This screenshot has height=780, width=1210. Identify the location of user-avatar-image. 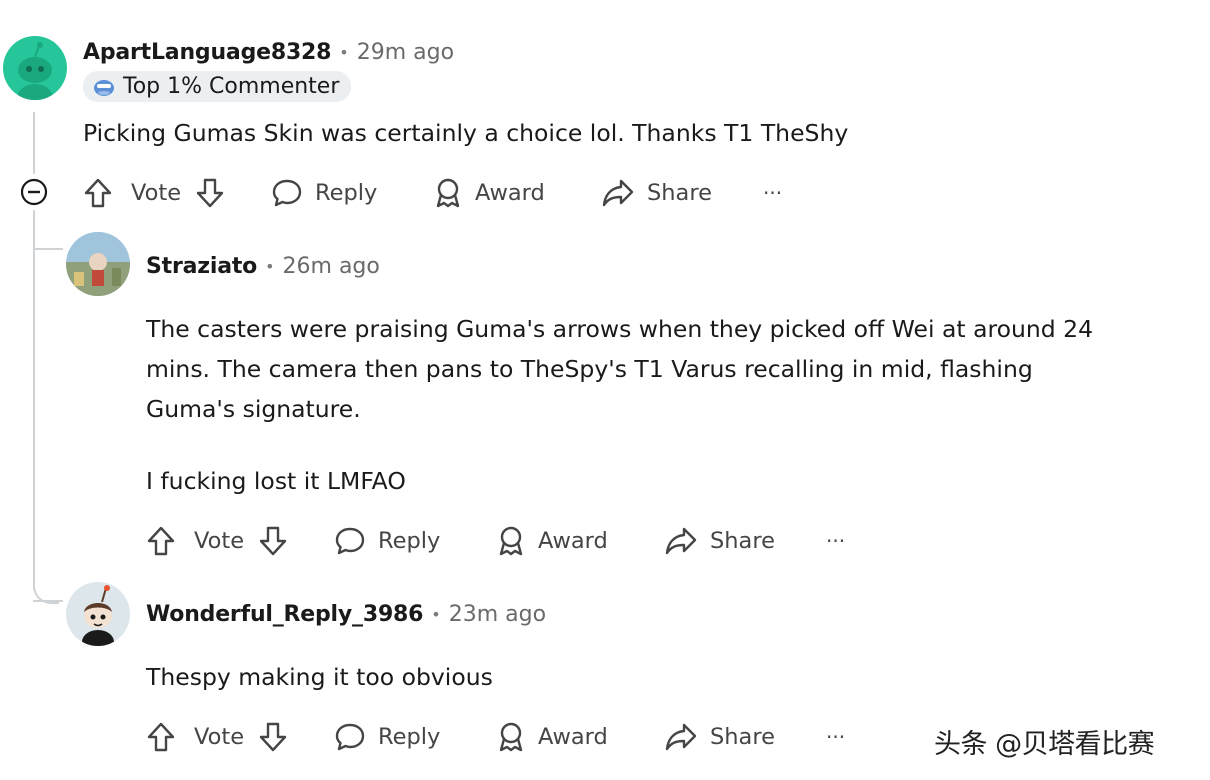
(98, 264).